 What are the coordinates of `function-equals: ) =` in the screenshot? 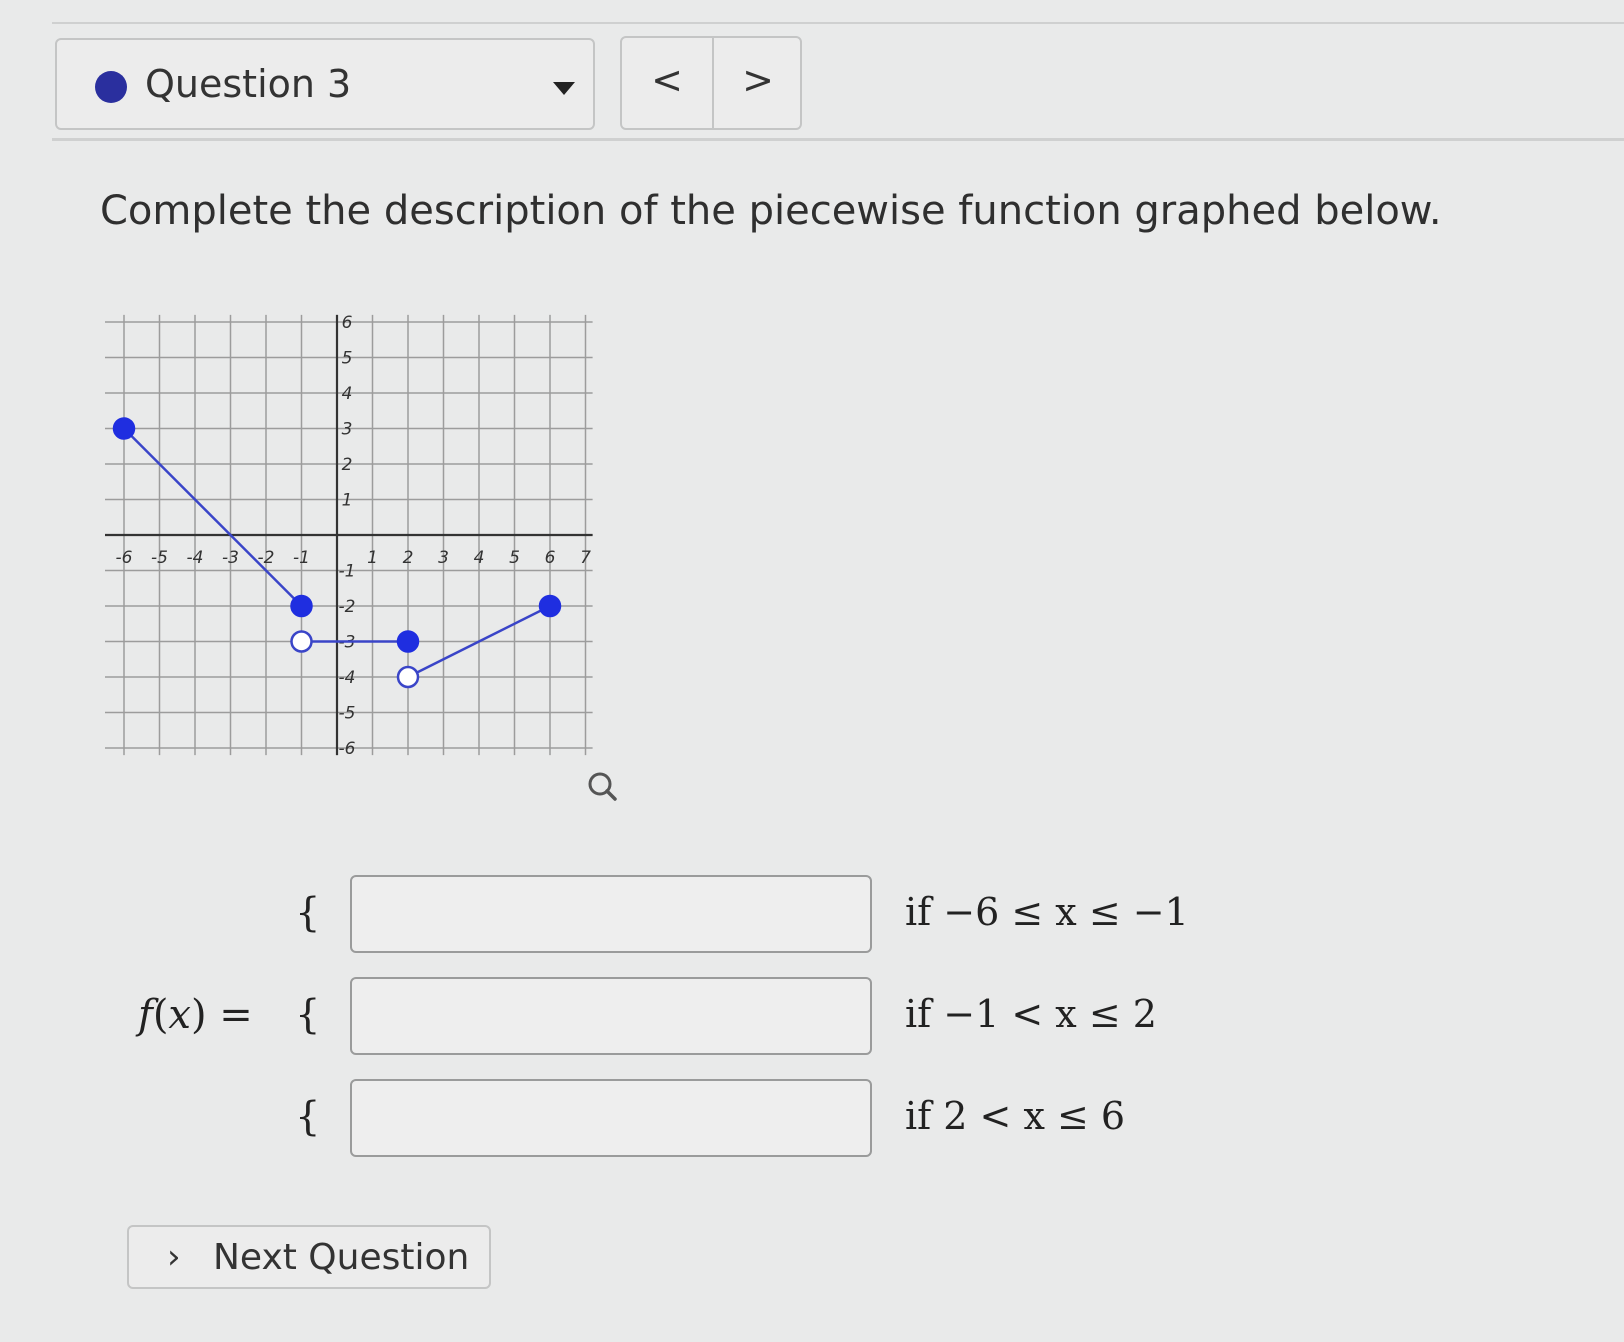 It's located at (221, 1015).